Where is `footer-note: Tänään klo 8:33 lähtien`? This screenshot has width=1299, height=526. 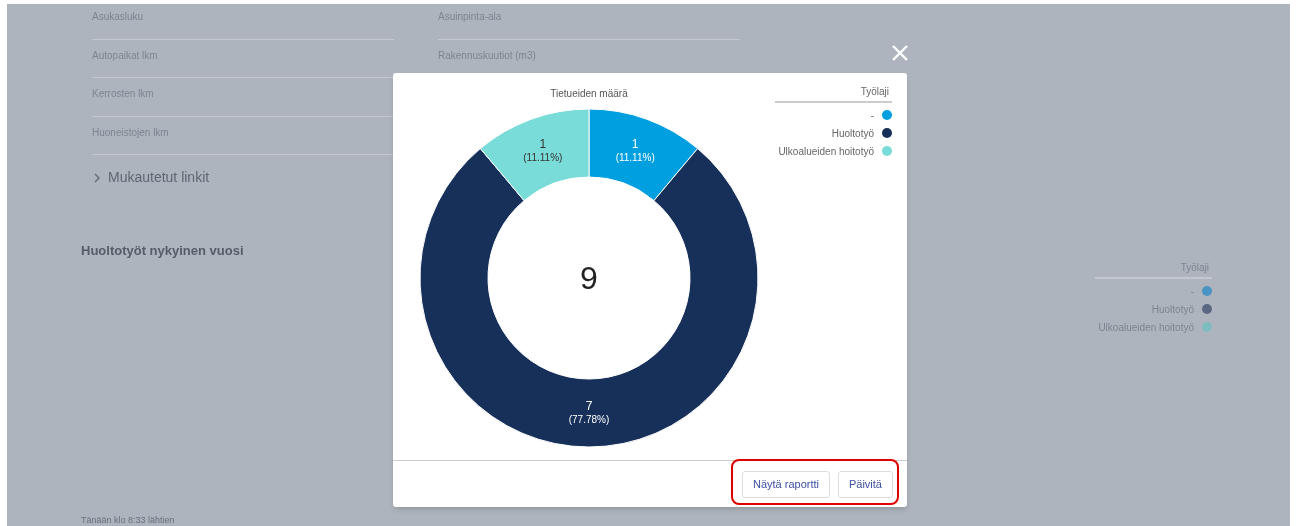
footer-note: Tänään klo 8:33 lähtien is located at coordinates (128, 520).